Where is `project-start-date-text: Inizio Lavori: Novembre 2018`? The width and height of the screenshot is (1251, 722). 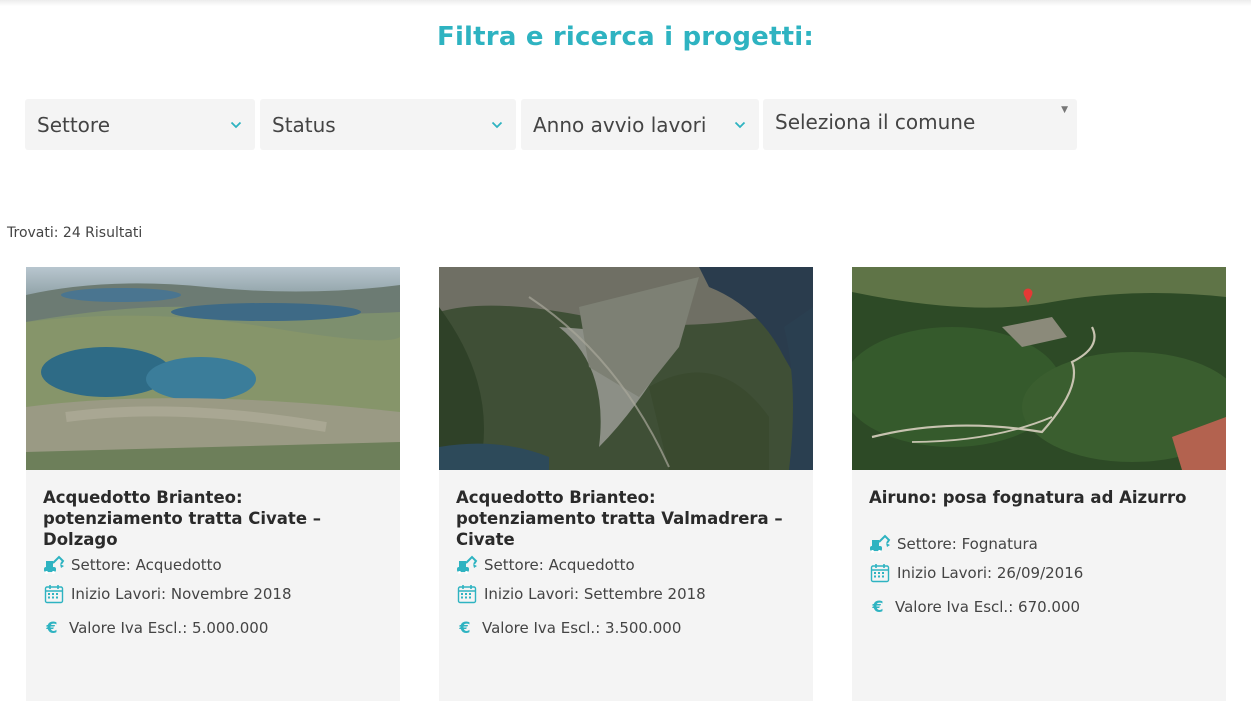
project-start-date-text: Inizio Lavori: Novembre 2018 is located at coordinates (181, 594).